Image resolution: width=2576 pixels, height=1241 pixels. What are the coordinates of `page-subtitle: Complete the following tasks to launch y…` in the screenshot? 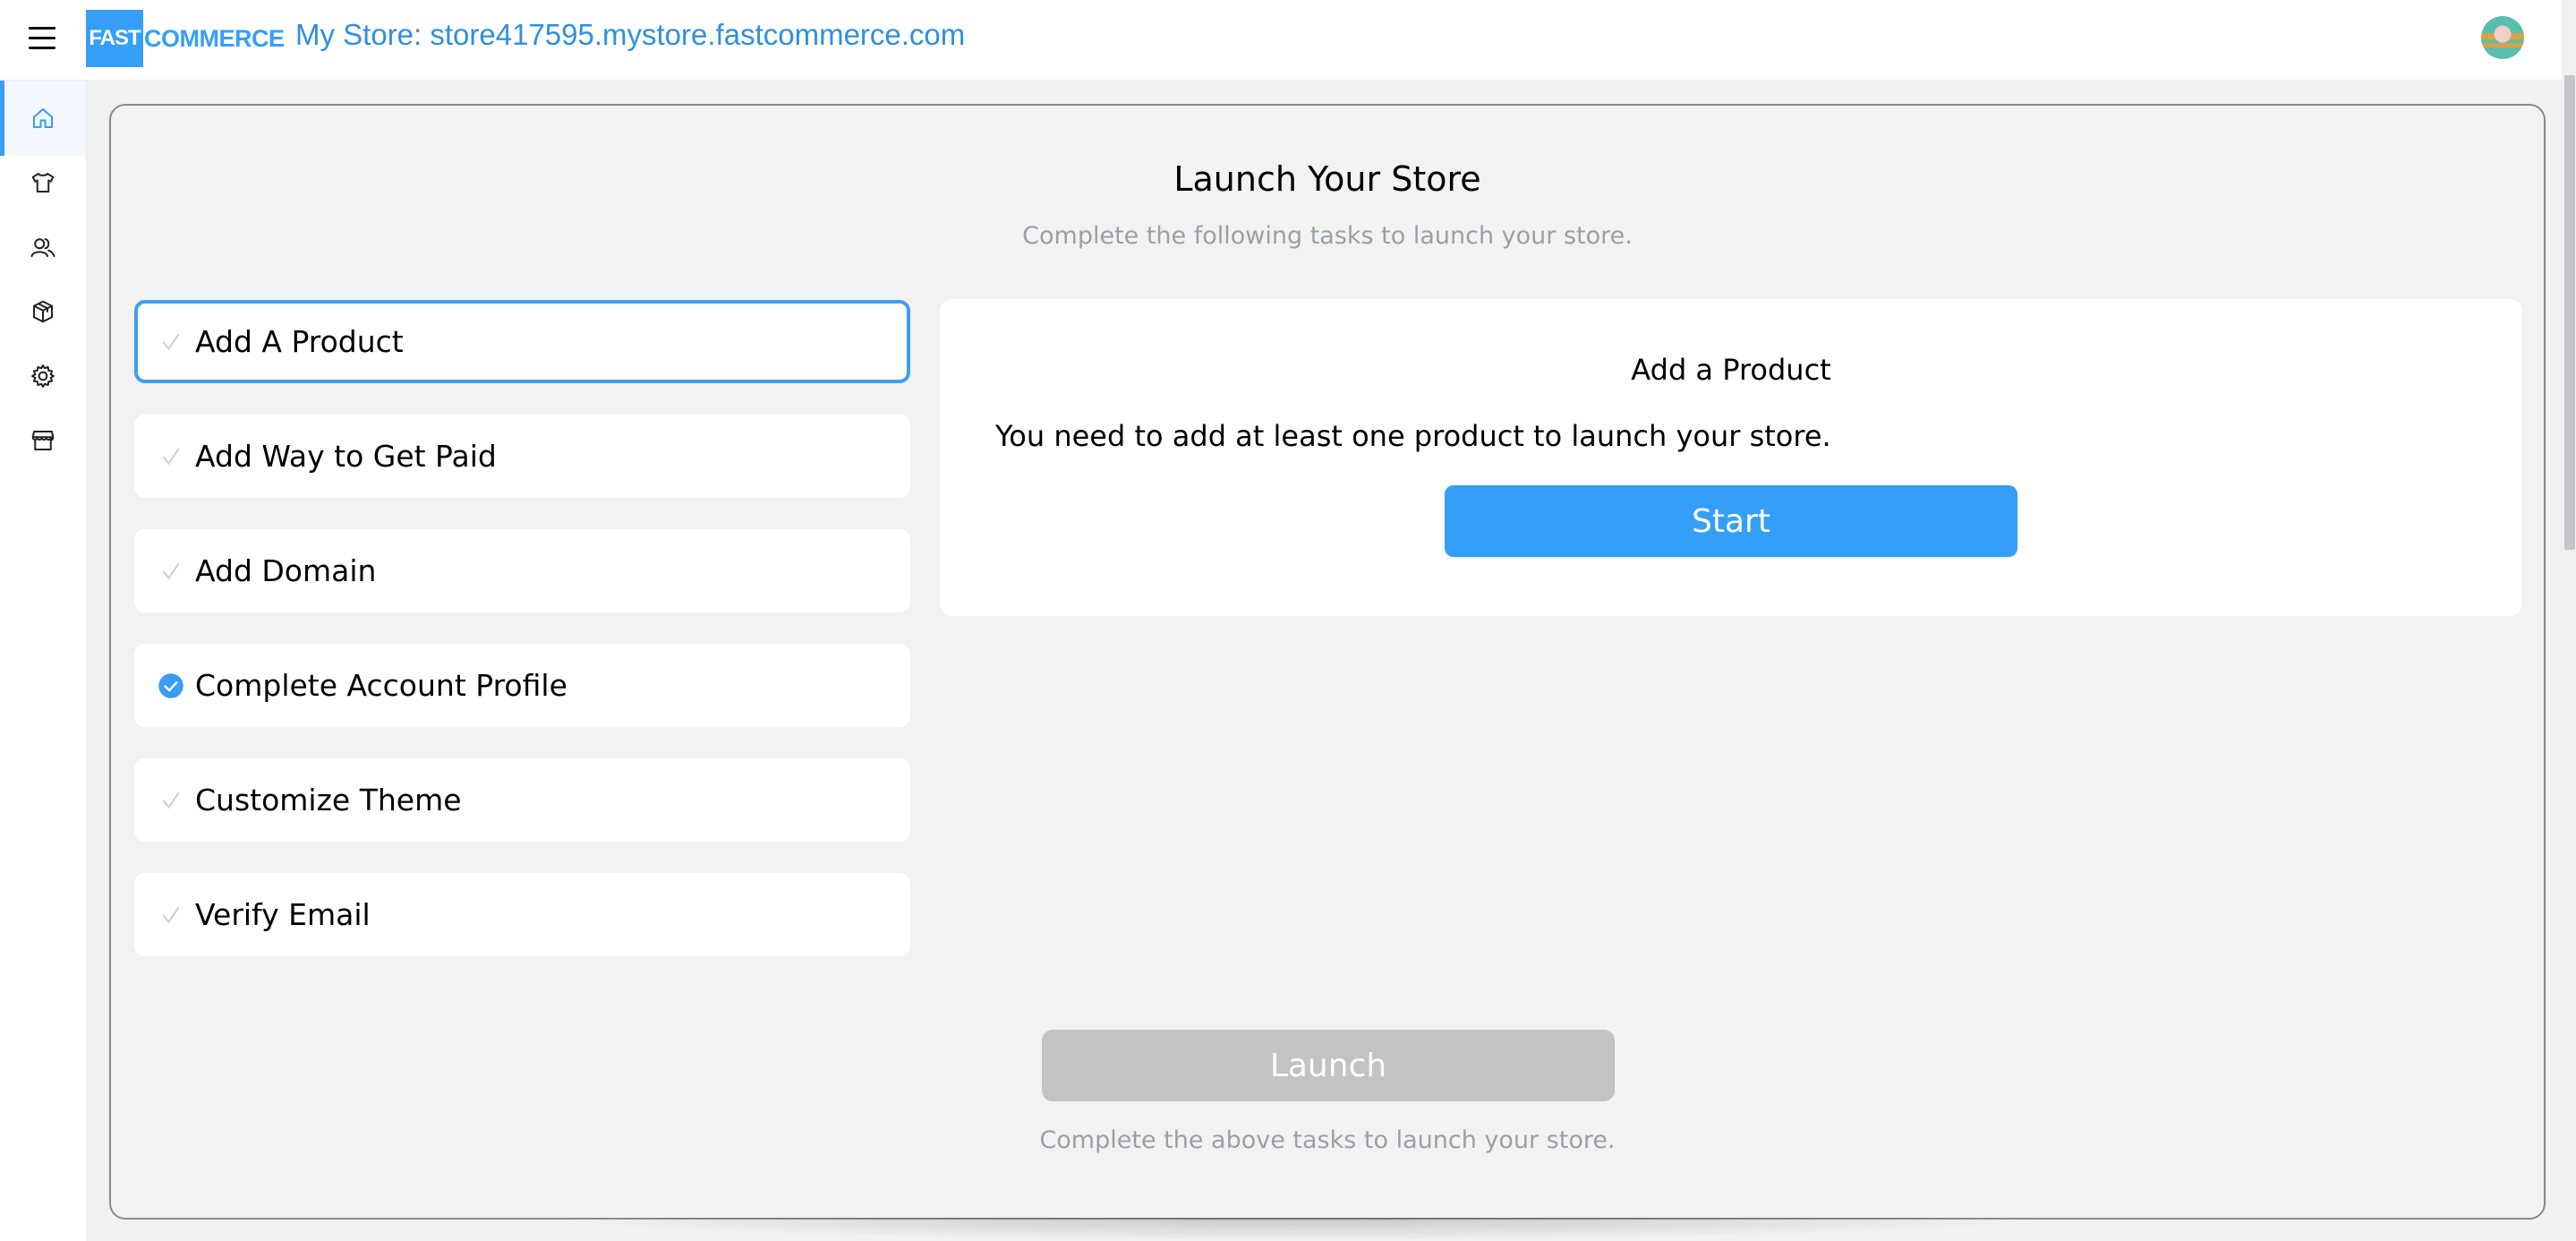 It's located at (1327, 236).